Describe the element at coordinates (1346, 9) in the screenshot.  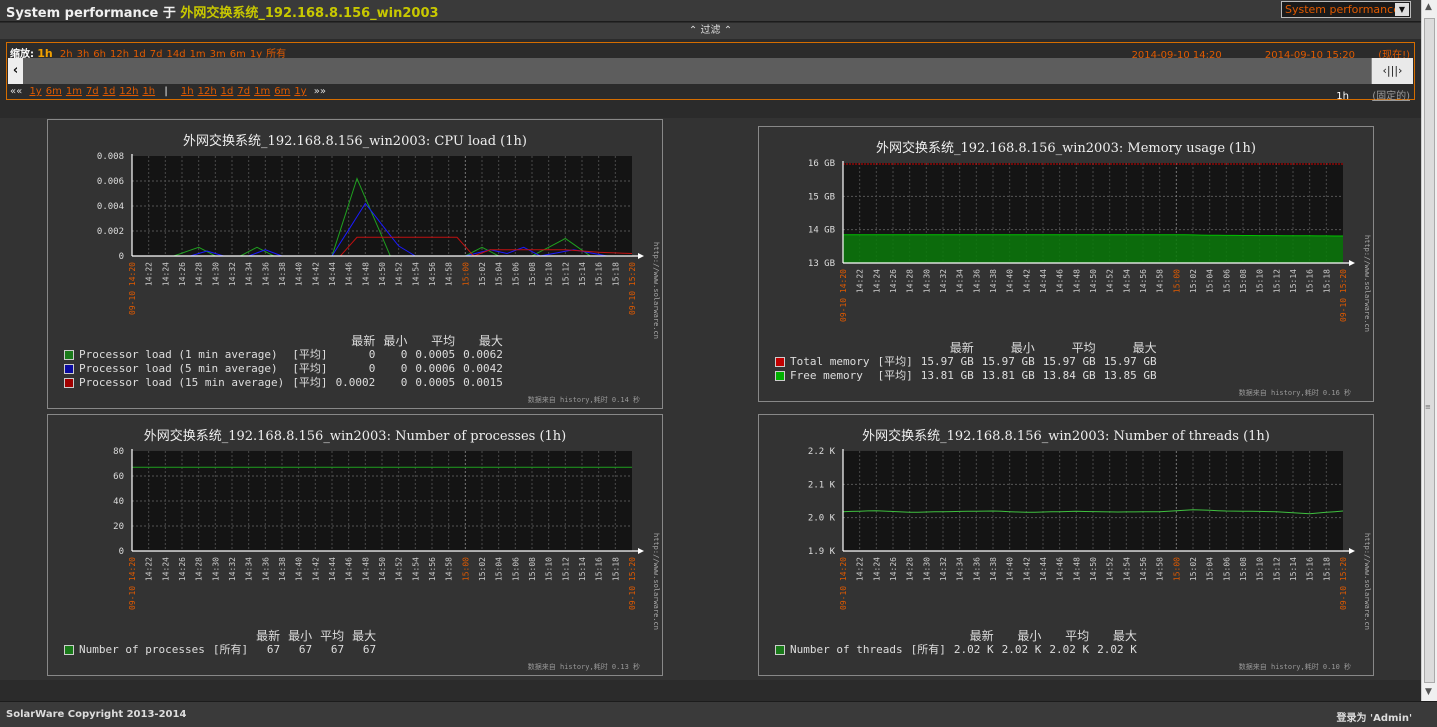
I see `screen-select: System performance ▼` at that location.